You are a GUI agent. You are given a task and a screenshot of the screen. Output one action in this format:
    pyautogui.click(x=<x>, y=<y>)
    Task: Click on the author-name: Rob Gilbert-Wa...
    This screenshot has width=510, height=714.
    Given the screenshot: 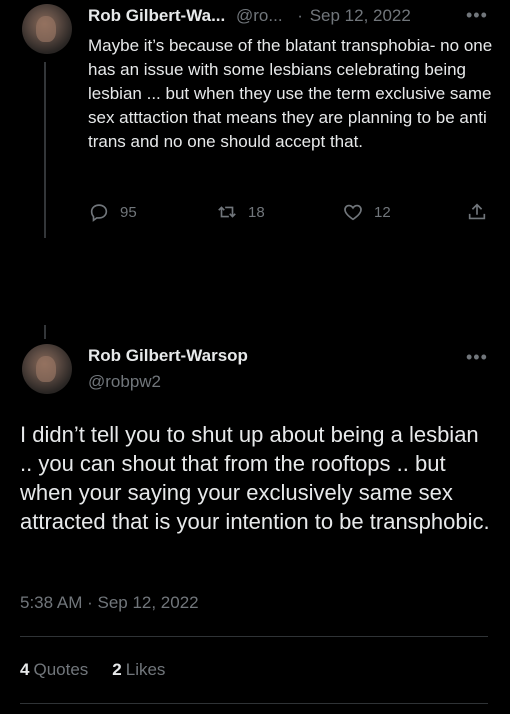 What is the action you would take?
    pyautogui.click(x=156, y=15)
    